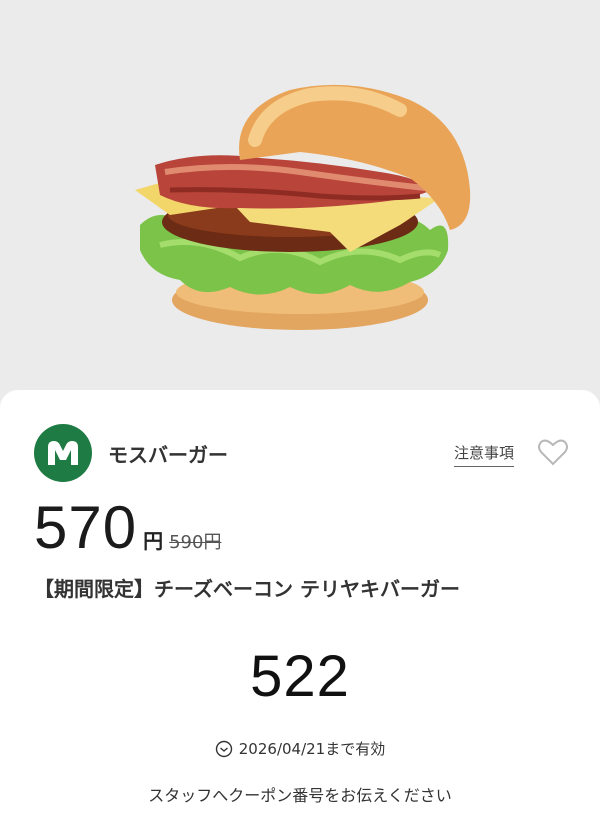 This screenshot has width=600, height=830. Describe the element at coordinates (168, 454) in the screenshot. I see `brand-name: モスバーガー` at that location.